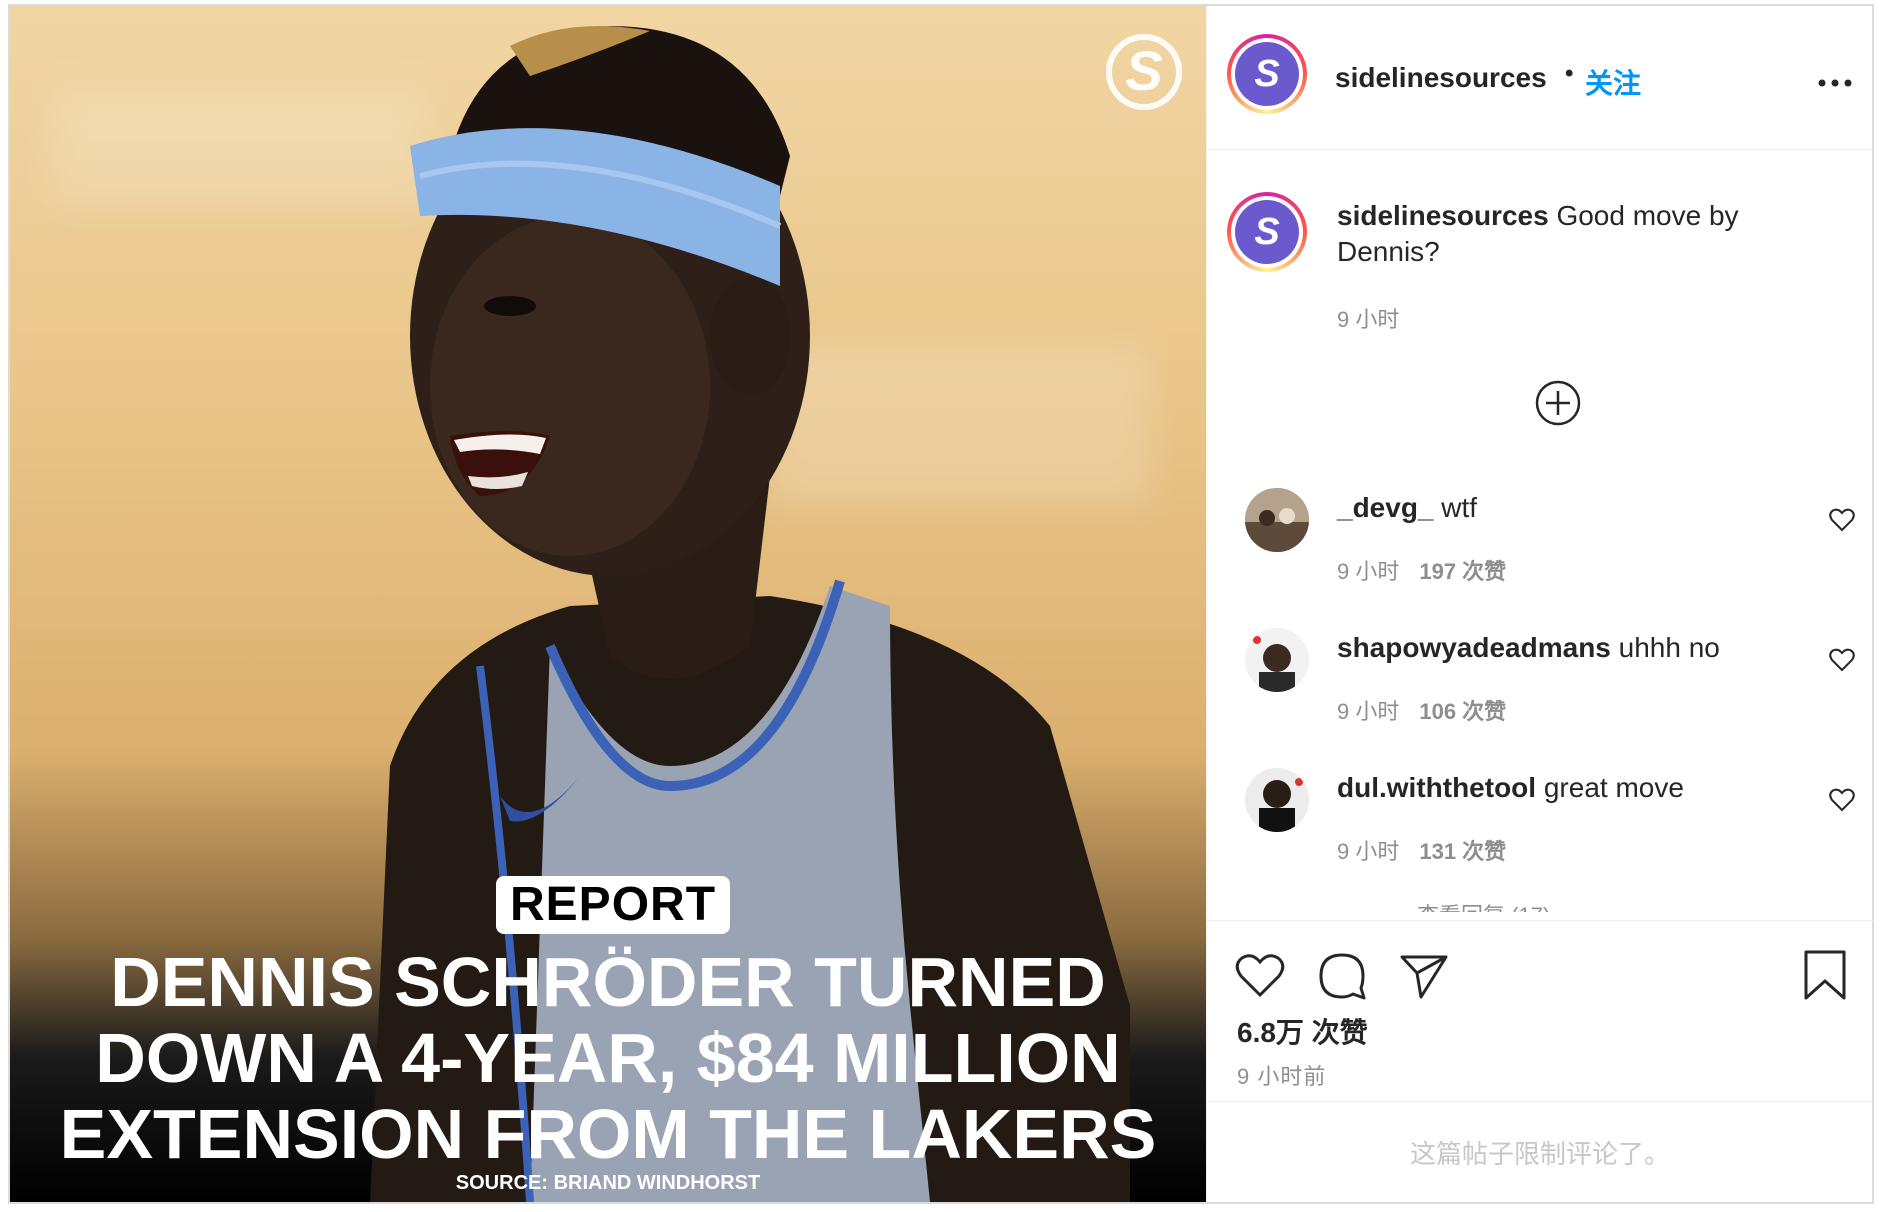 The height and width of the screenshot is (1212, 1884). What do you see at coordinates (1462, 851) in the screenshot?
I see `comment-likes: 131 次赞` at bounding box center [1462, 851].